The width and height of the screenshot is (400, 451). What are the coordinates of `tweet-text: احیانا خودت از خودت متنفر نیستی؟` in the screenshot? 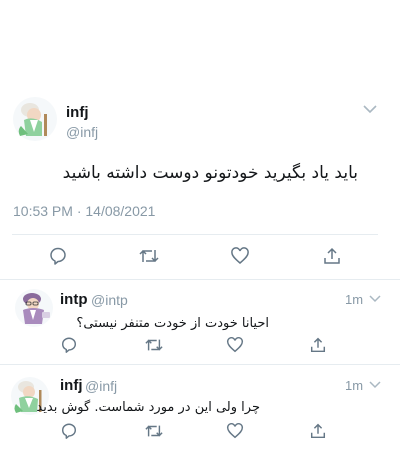 It's located at (172, 323).